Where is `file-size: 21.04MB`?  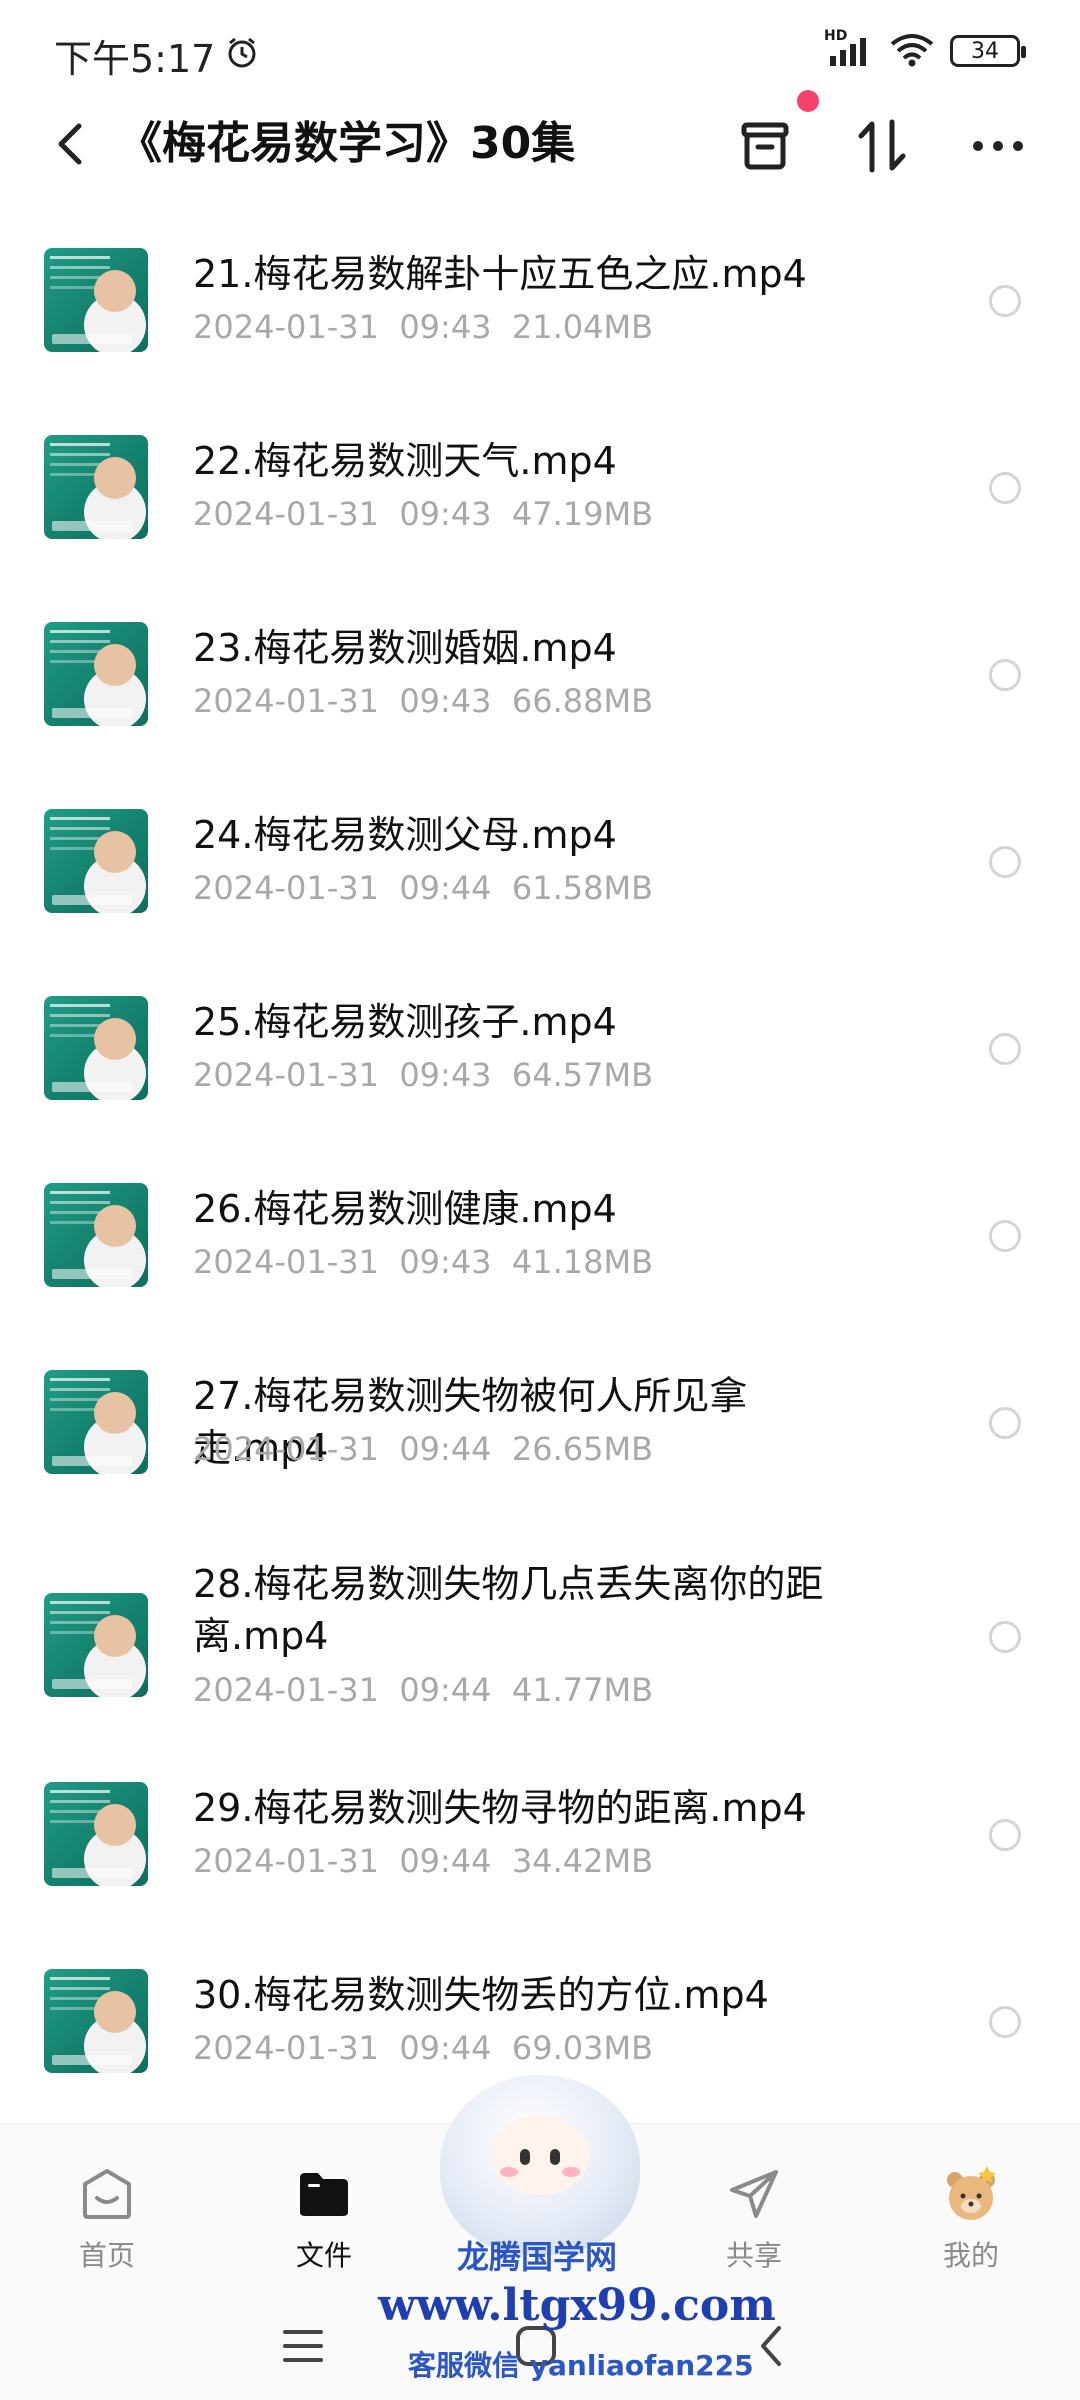 file-size: 21.04MB is located at coordinates (582, 327).